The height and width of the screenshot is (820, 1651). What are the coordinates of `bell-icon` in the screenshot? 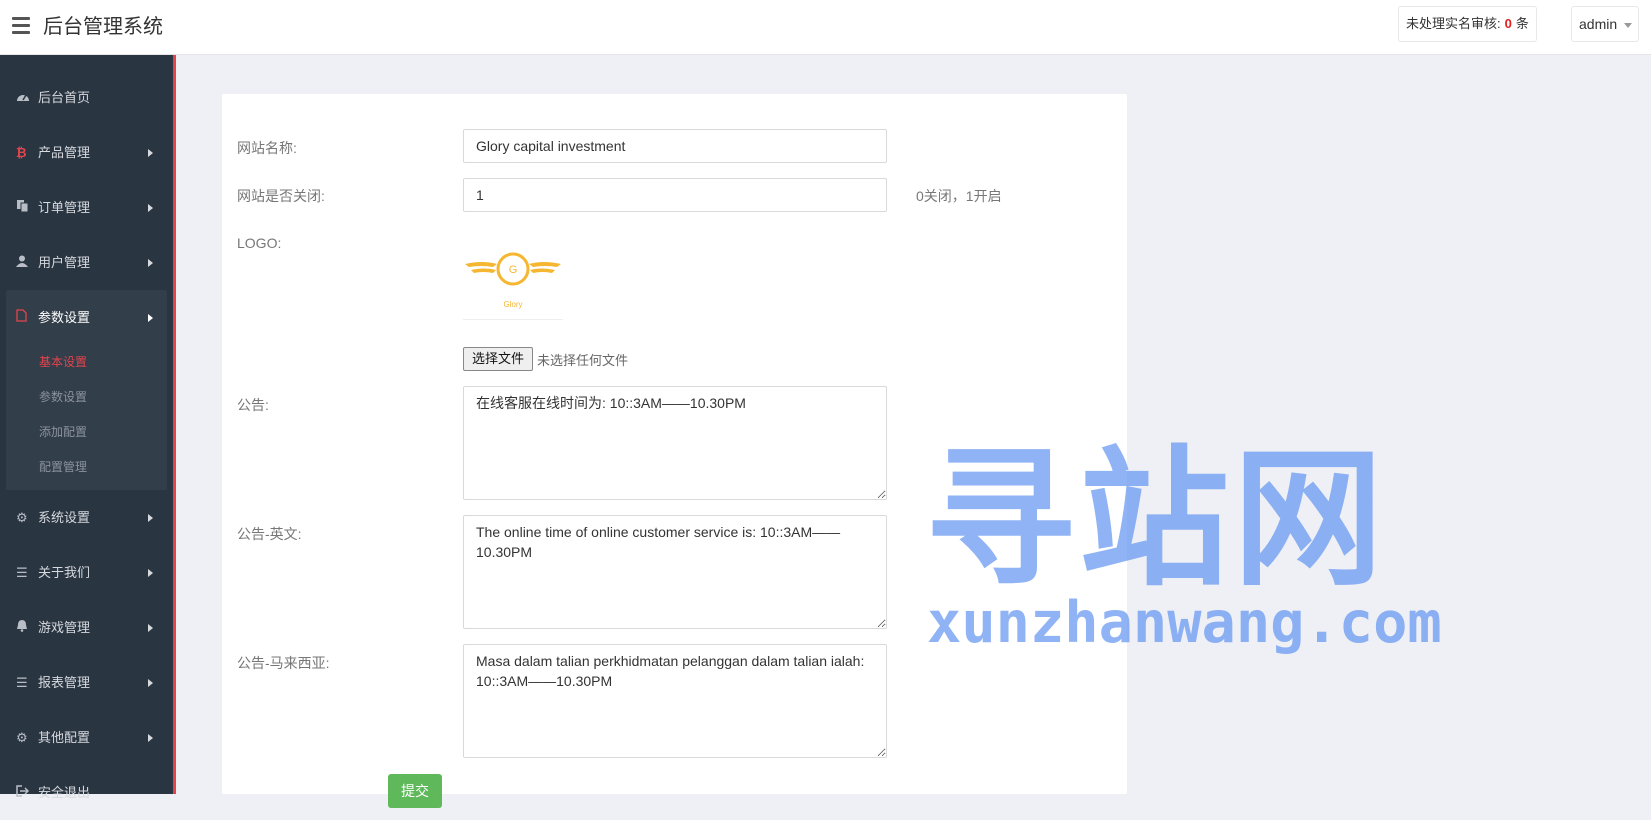 It's located at (27, 627).